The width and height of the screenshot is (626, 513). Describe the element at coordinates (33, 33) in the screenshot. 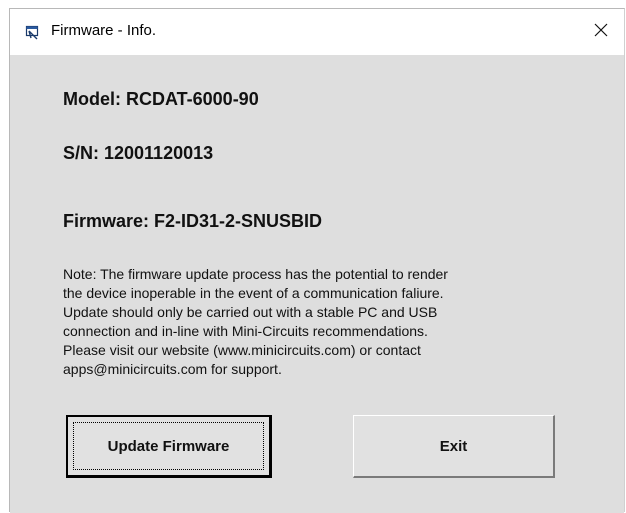

I see `window-app-icon` at that location.